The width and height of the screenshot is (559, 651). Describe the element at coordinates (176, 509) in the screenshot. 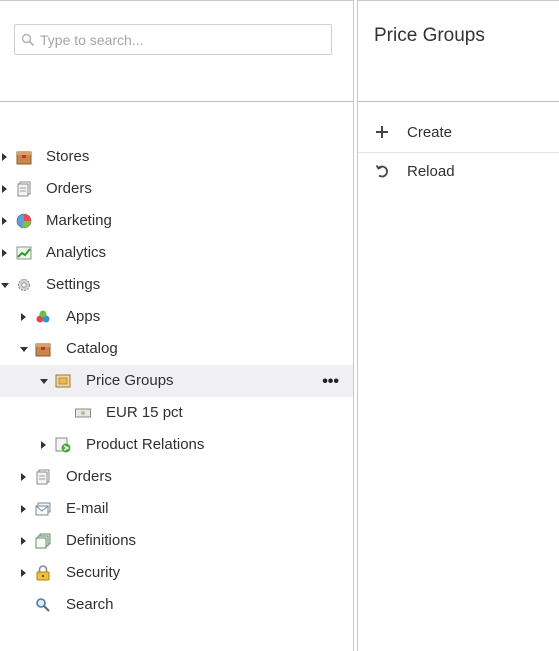

I see `tree-node-email: E-mail` at that location.